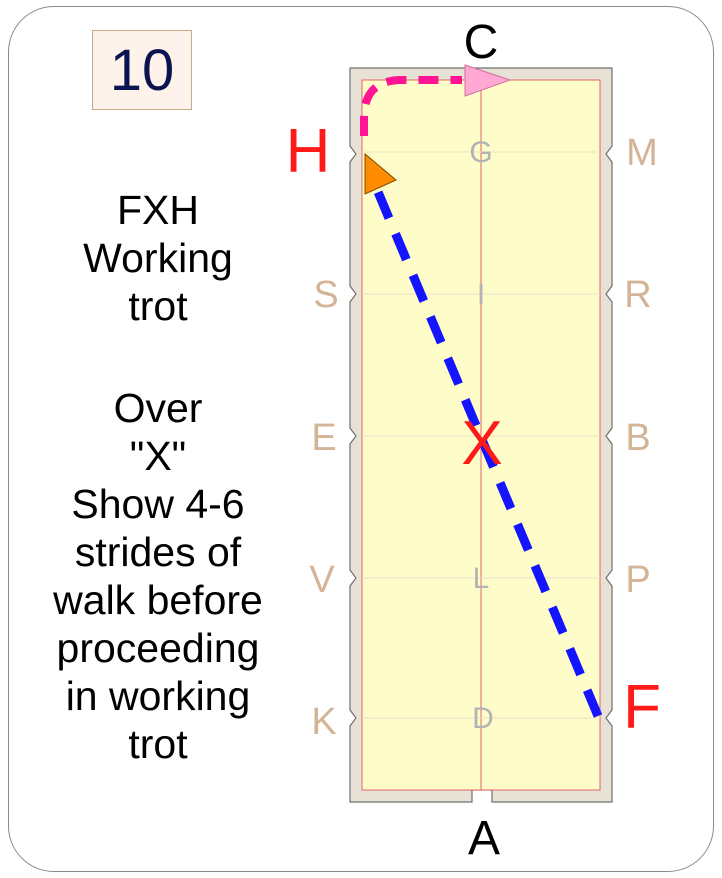 The image size is (722, 878). What do you see at coordinates (484, 838) in the screenshot?
I see `arena-letter-a: A` at bounding box center [484, 838].